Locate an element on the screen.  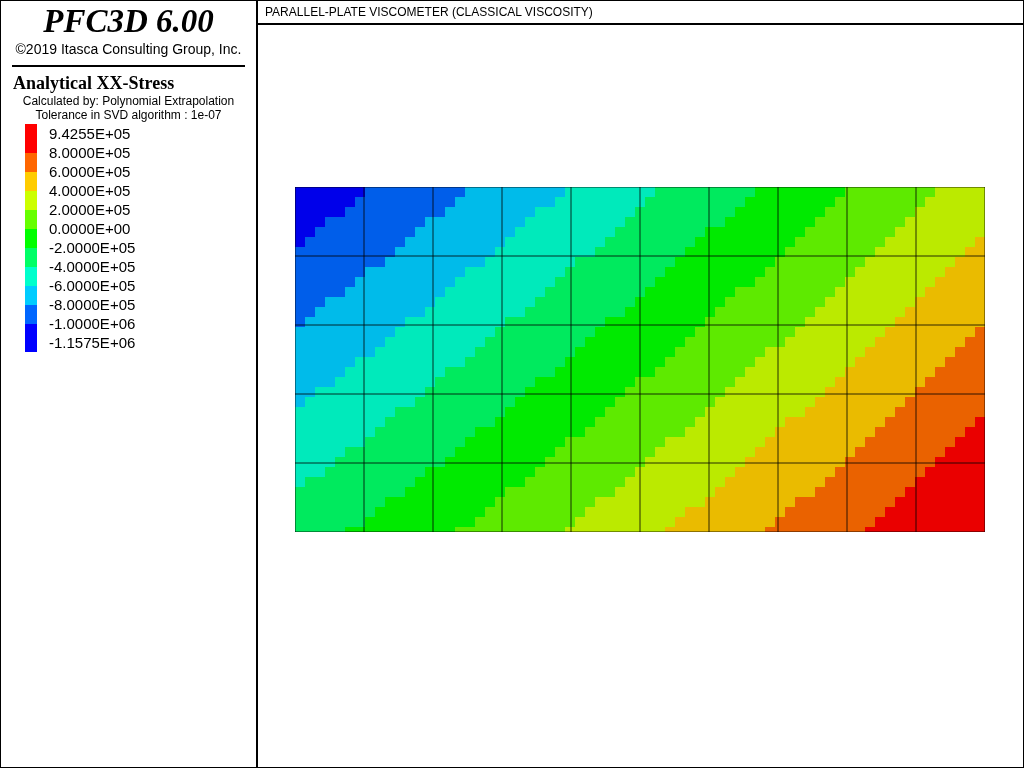
view-title: PARALLEL-PLATE VISCOMETER (CLASSICAL VISCOSITY) is located at coordinates (640, 13).